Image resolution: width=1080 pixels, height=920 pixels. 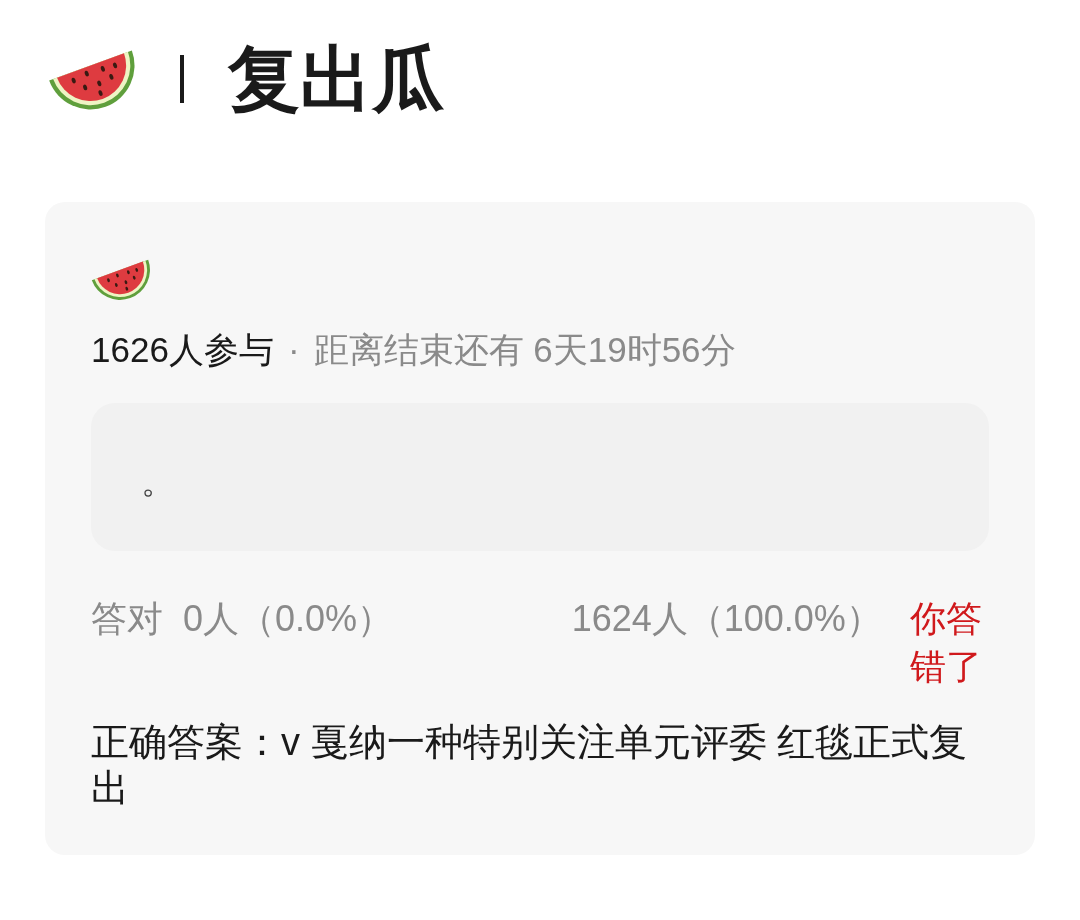 What do you see at coordinates (946, 643) in the screenshot?
I see `result-text: 你答错了` at bounding box center [946, 643].